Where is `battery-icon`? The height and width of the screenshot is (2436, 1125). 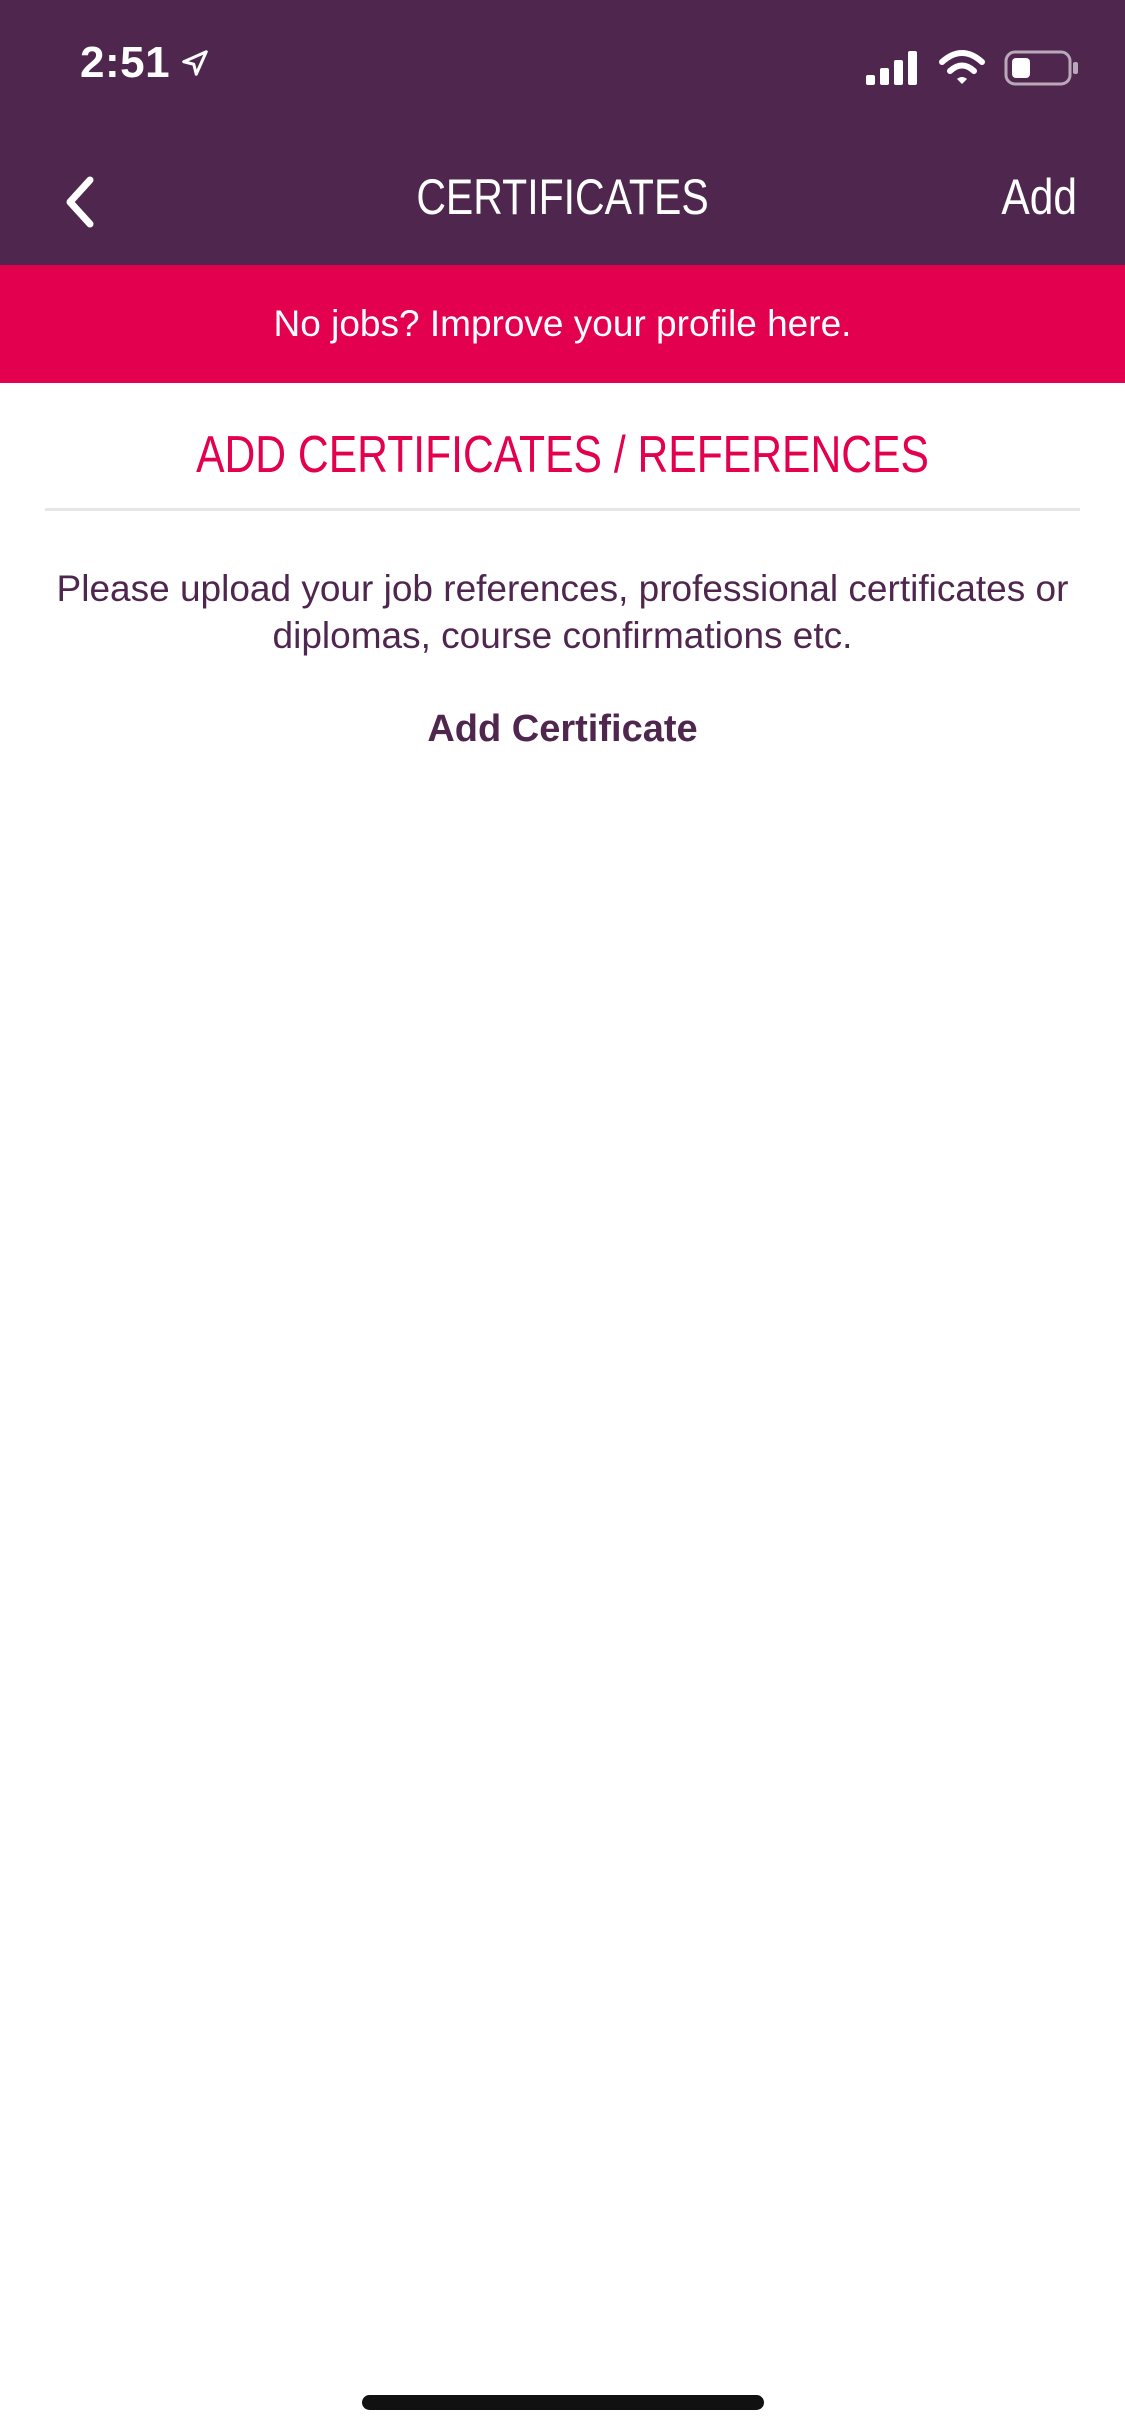
battery-icon is located at coordinates (1041, 68).